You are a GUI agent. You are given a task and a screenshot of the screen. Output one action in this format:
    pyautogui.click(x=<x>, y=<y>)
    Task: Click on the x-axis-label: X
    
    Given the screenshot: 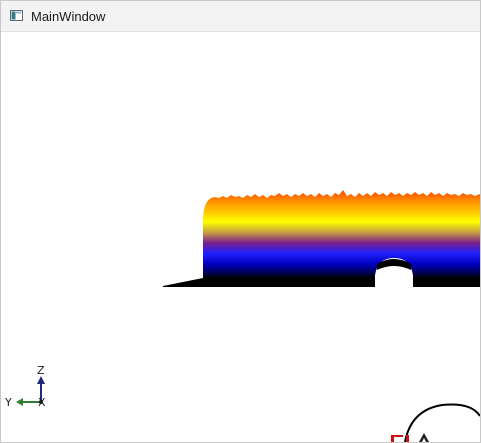 What is the action you would take?
    pyautogui.click(x=42, y=402)
    